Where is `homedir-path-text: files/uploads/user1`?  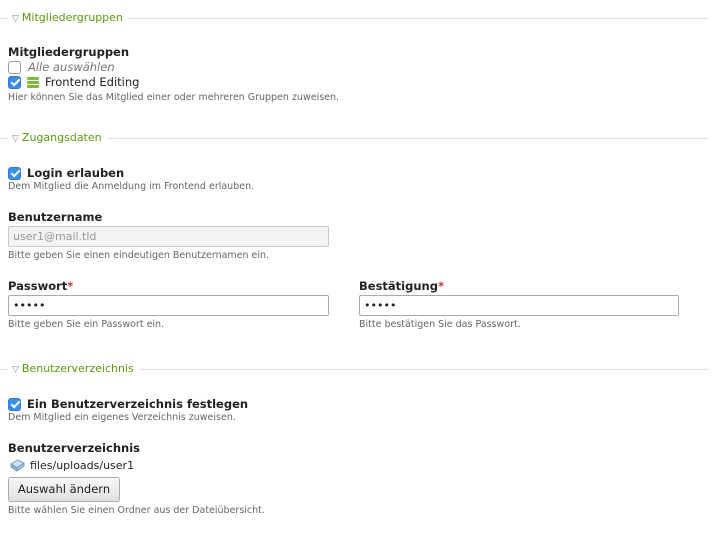
homedir-path-text: files/uploads/user1 is located at coordinates (82, 465).